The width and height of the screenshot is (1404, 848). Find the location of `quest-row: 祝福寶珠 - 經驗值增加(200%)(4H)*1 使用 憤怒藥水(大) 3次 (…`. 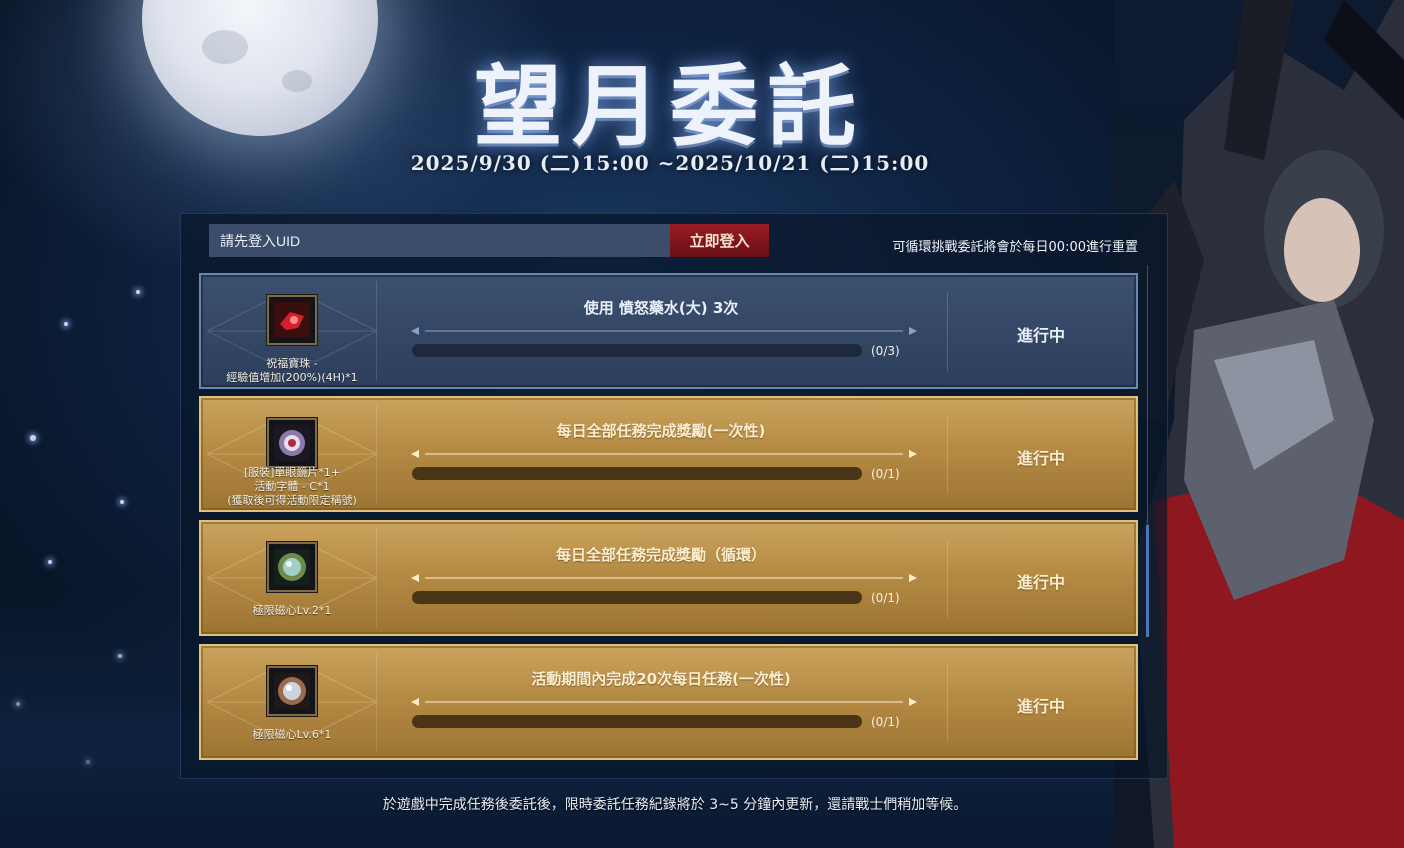

quest-row: 祝福寶珠 - 經驗值增加(200%)(4H)*1 使用 憤怒藥水(大) 3次 (… is located at coordinates (668, 331).